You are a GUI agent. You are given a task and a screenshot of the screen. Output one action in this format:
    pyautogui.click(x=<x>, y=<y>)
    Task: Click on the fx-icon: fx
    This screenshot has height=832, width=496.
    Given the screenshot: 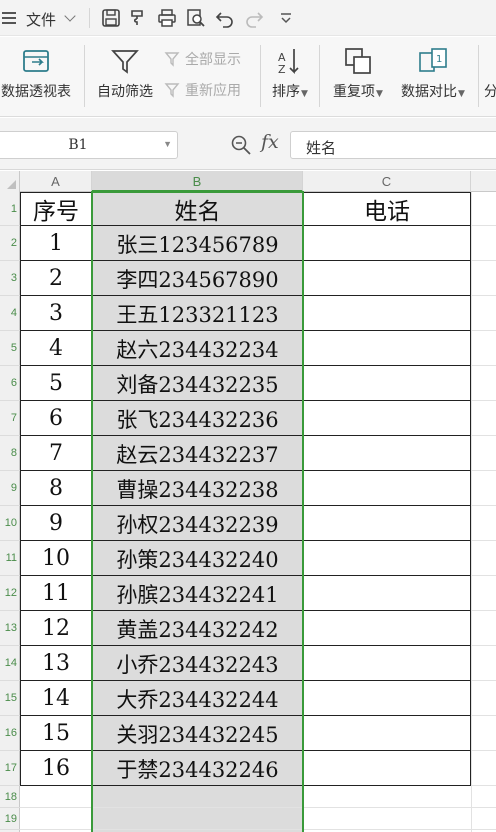 What is the action you would take?
    pyautogui.click(x=270, y=142)
    